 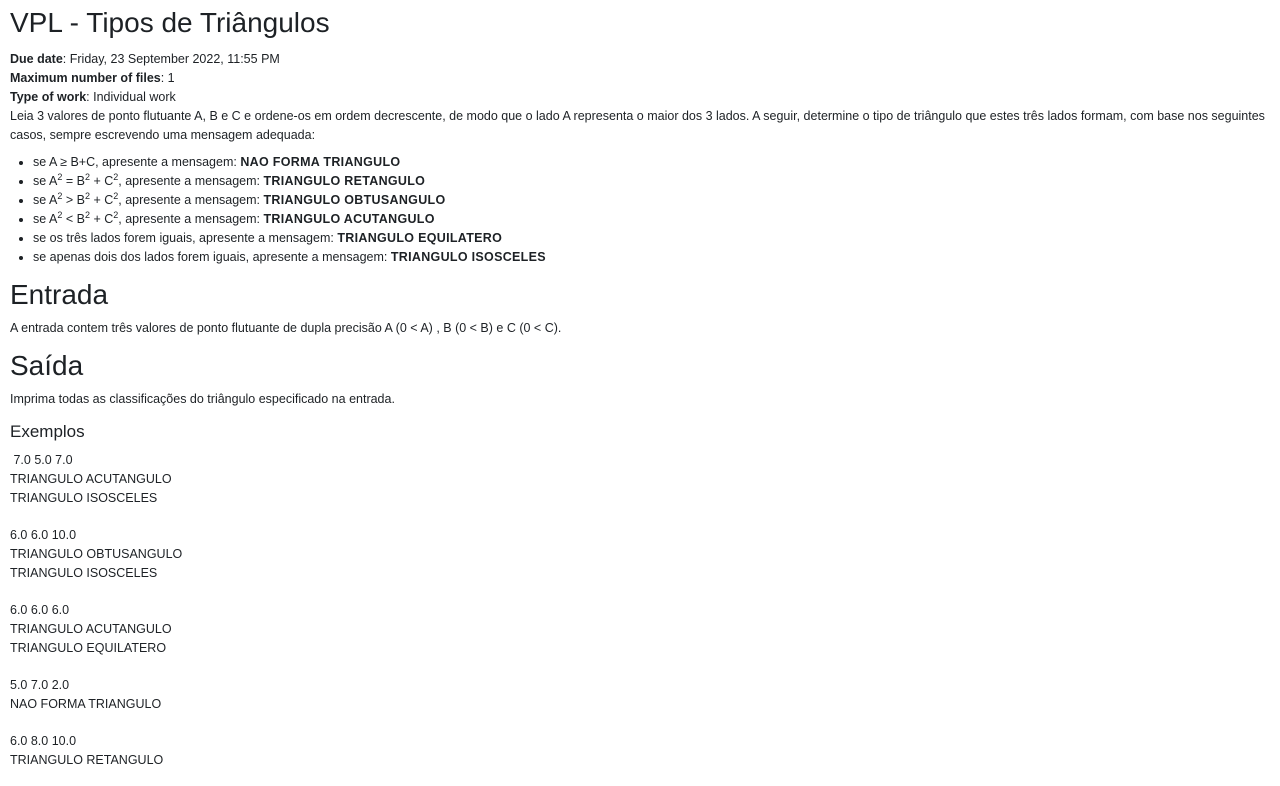 I want to click on case-message: TRIANGULO ACUTANGULO, so click(x=349, y=219).